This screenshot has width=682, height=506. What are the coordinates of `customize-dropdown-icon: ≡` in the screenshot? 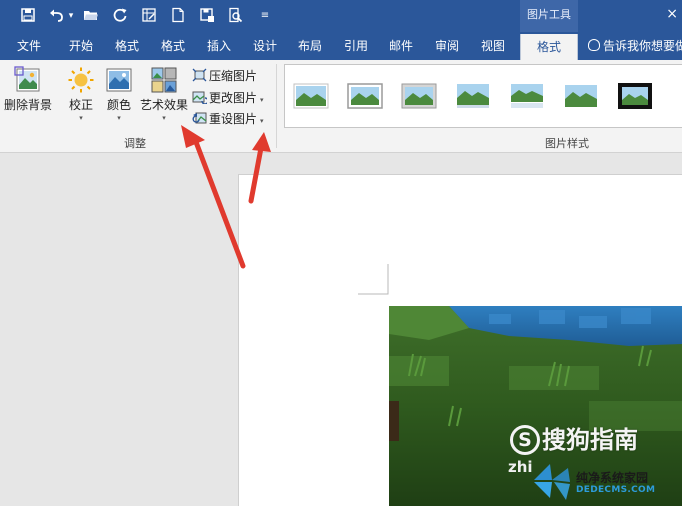 It's located at (265, 16).